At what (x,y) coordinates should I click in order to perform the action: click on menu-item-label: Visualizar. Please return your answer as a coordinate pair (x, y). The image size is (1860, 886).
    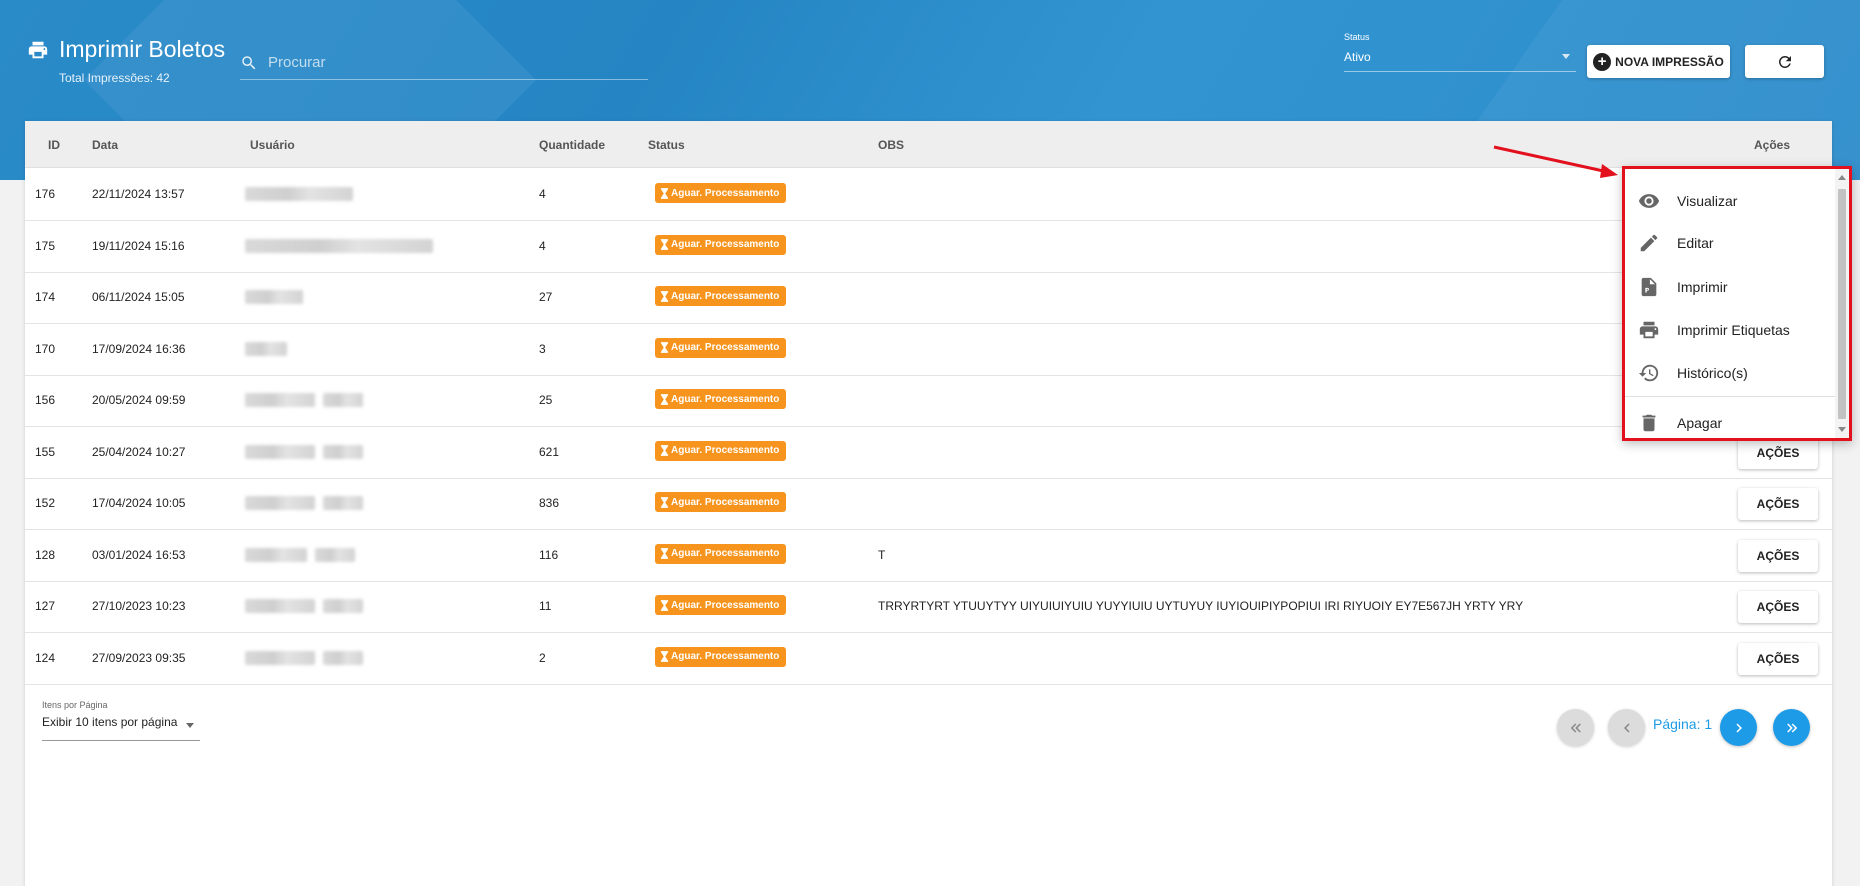
    Looking at the image, I should click on (1707, 201).